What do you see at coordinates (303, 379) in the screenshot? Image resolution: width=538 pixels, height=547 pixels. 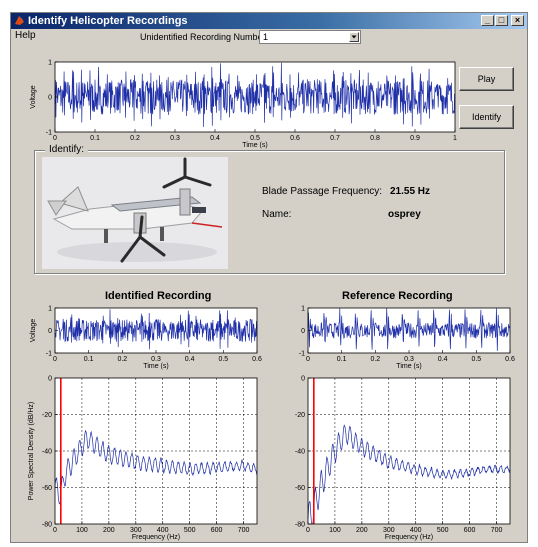 I see `ref_psd-ytick-label: 0` at bounding box center [303, 379].